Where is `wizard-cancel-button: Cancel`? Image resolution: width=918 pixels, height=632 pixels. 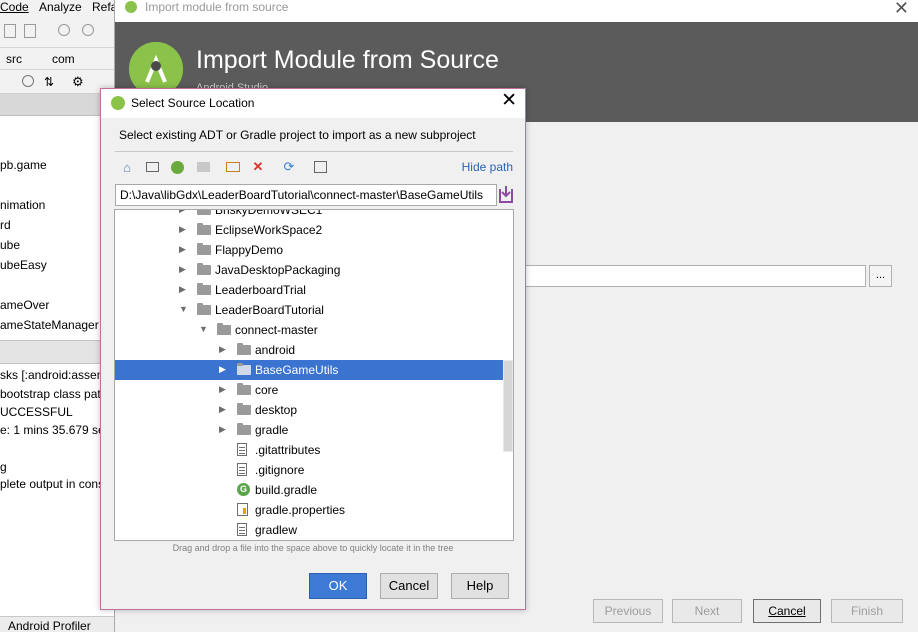 wizard-cancel-button: Cancel is located at coordinates (787, 611).